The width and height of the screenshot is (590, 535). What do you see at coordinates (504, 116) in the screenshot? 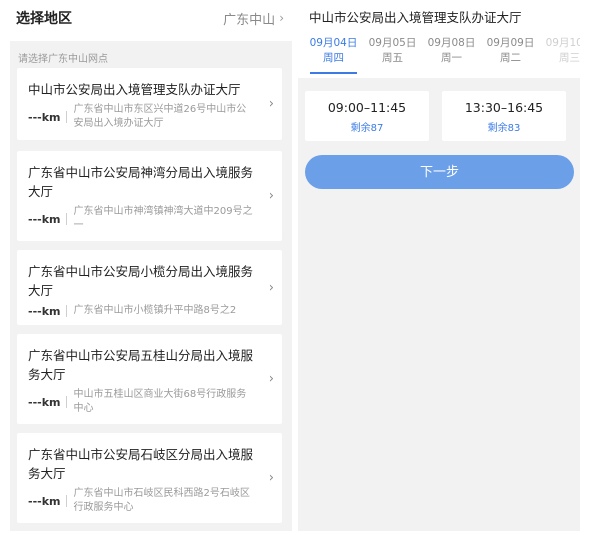
I see `timeslot-card: 13:30–16:45 剩余83` at bounding box center [504, 116].